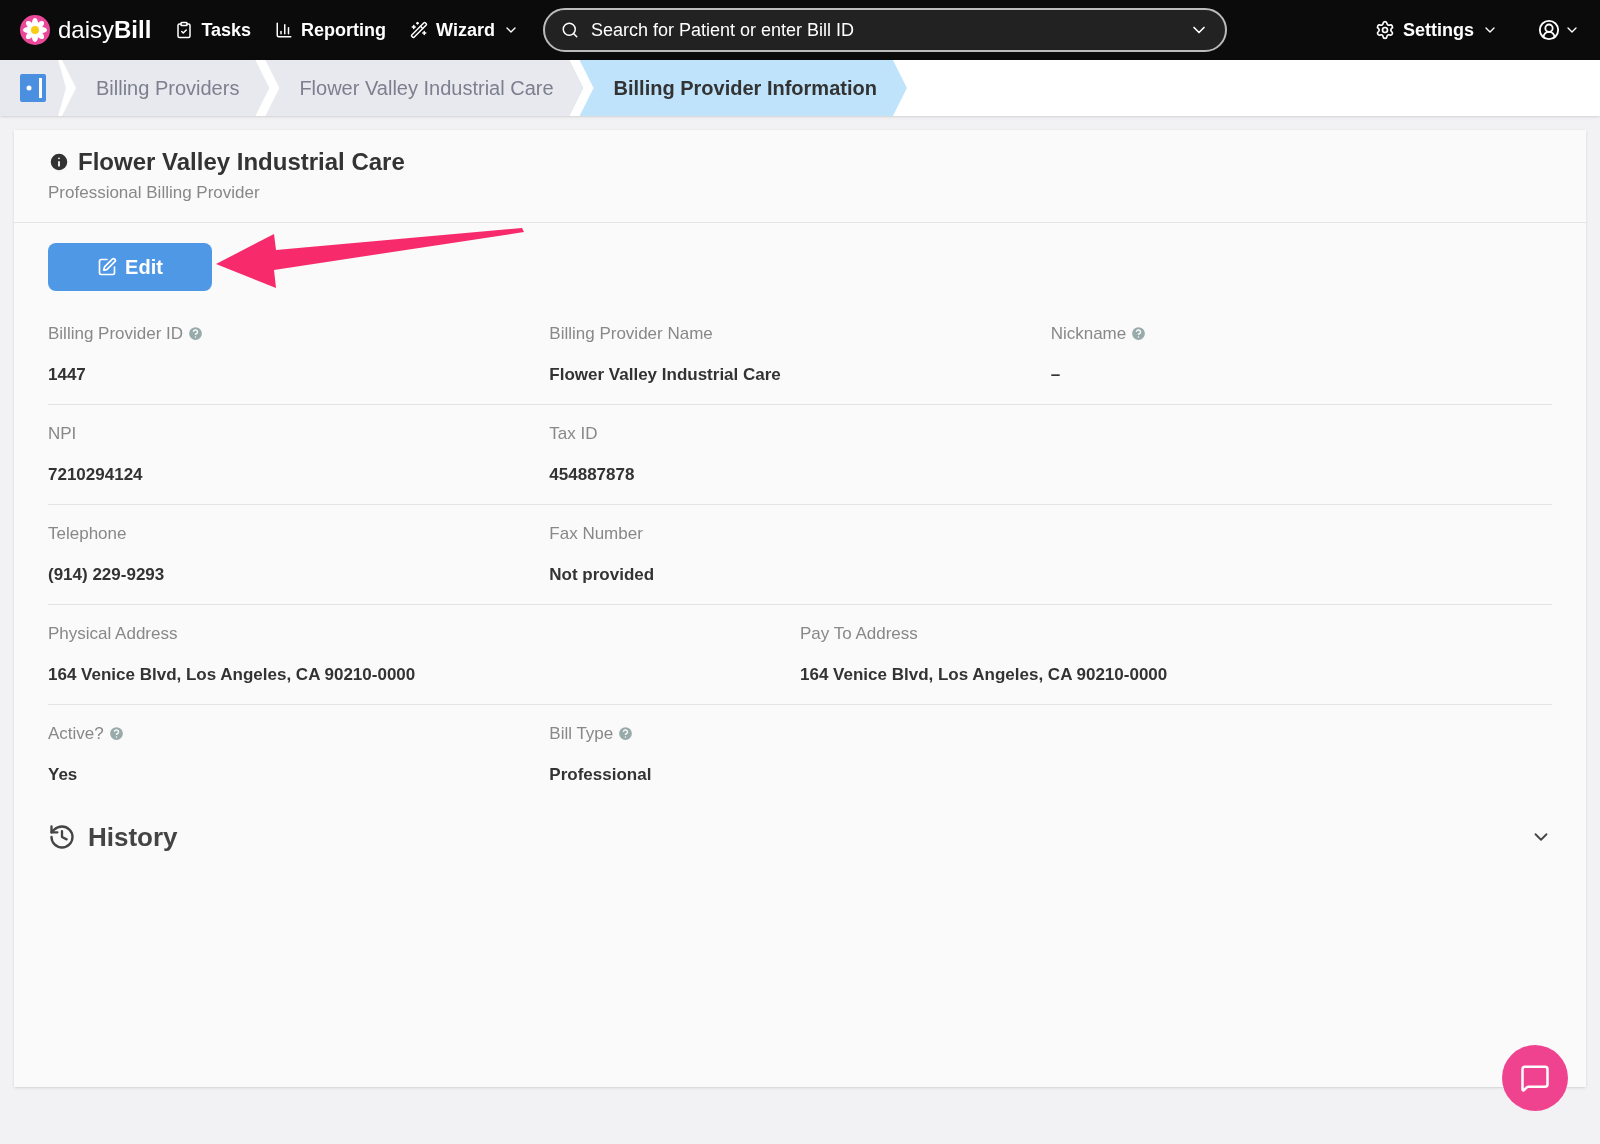  What do you see at coordinates (62, 837) in the screenshot?
I see `history-icon` at bounding box center [62, 837].